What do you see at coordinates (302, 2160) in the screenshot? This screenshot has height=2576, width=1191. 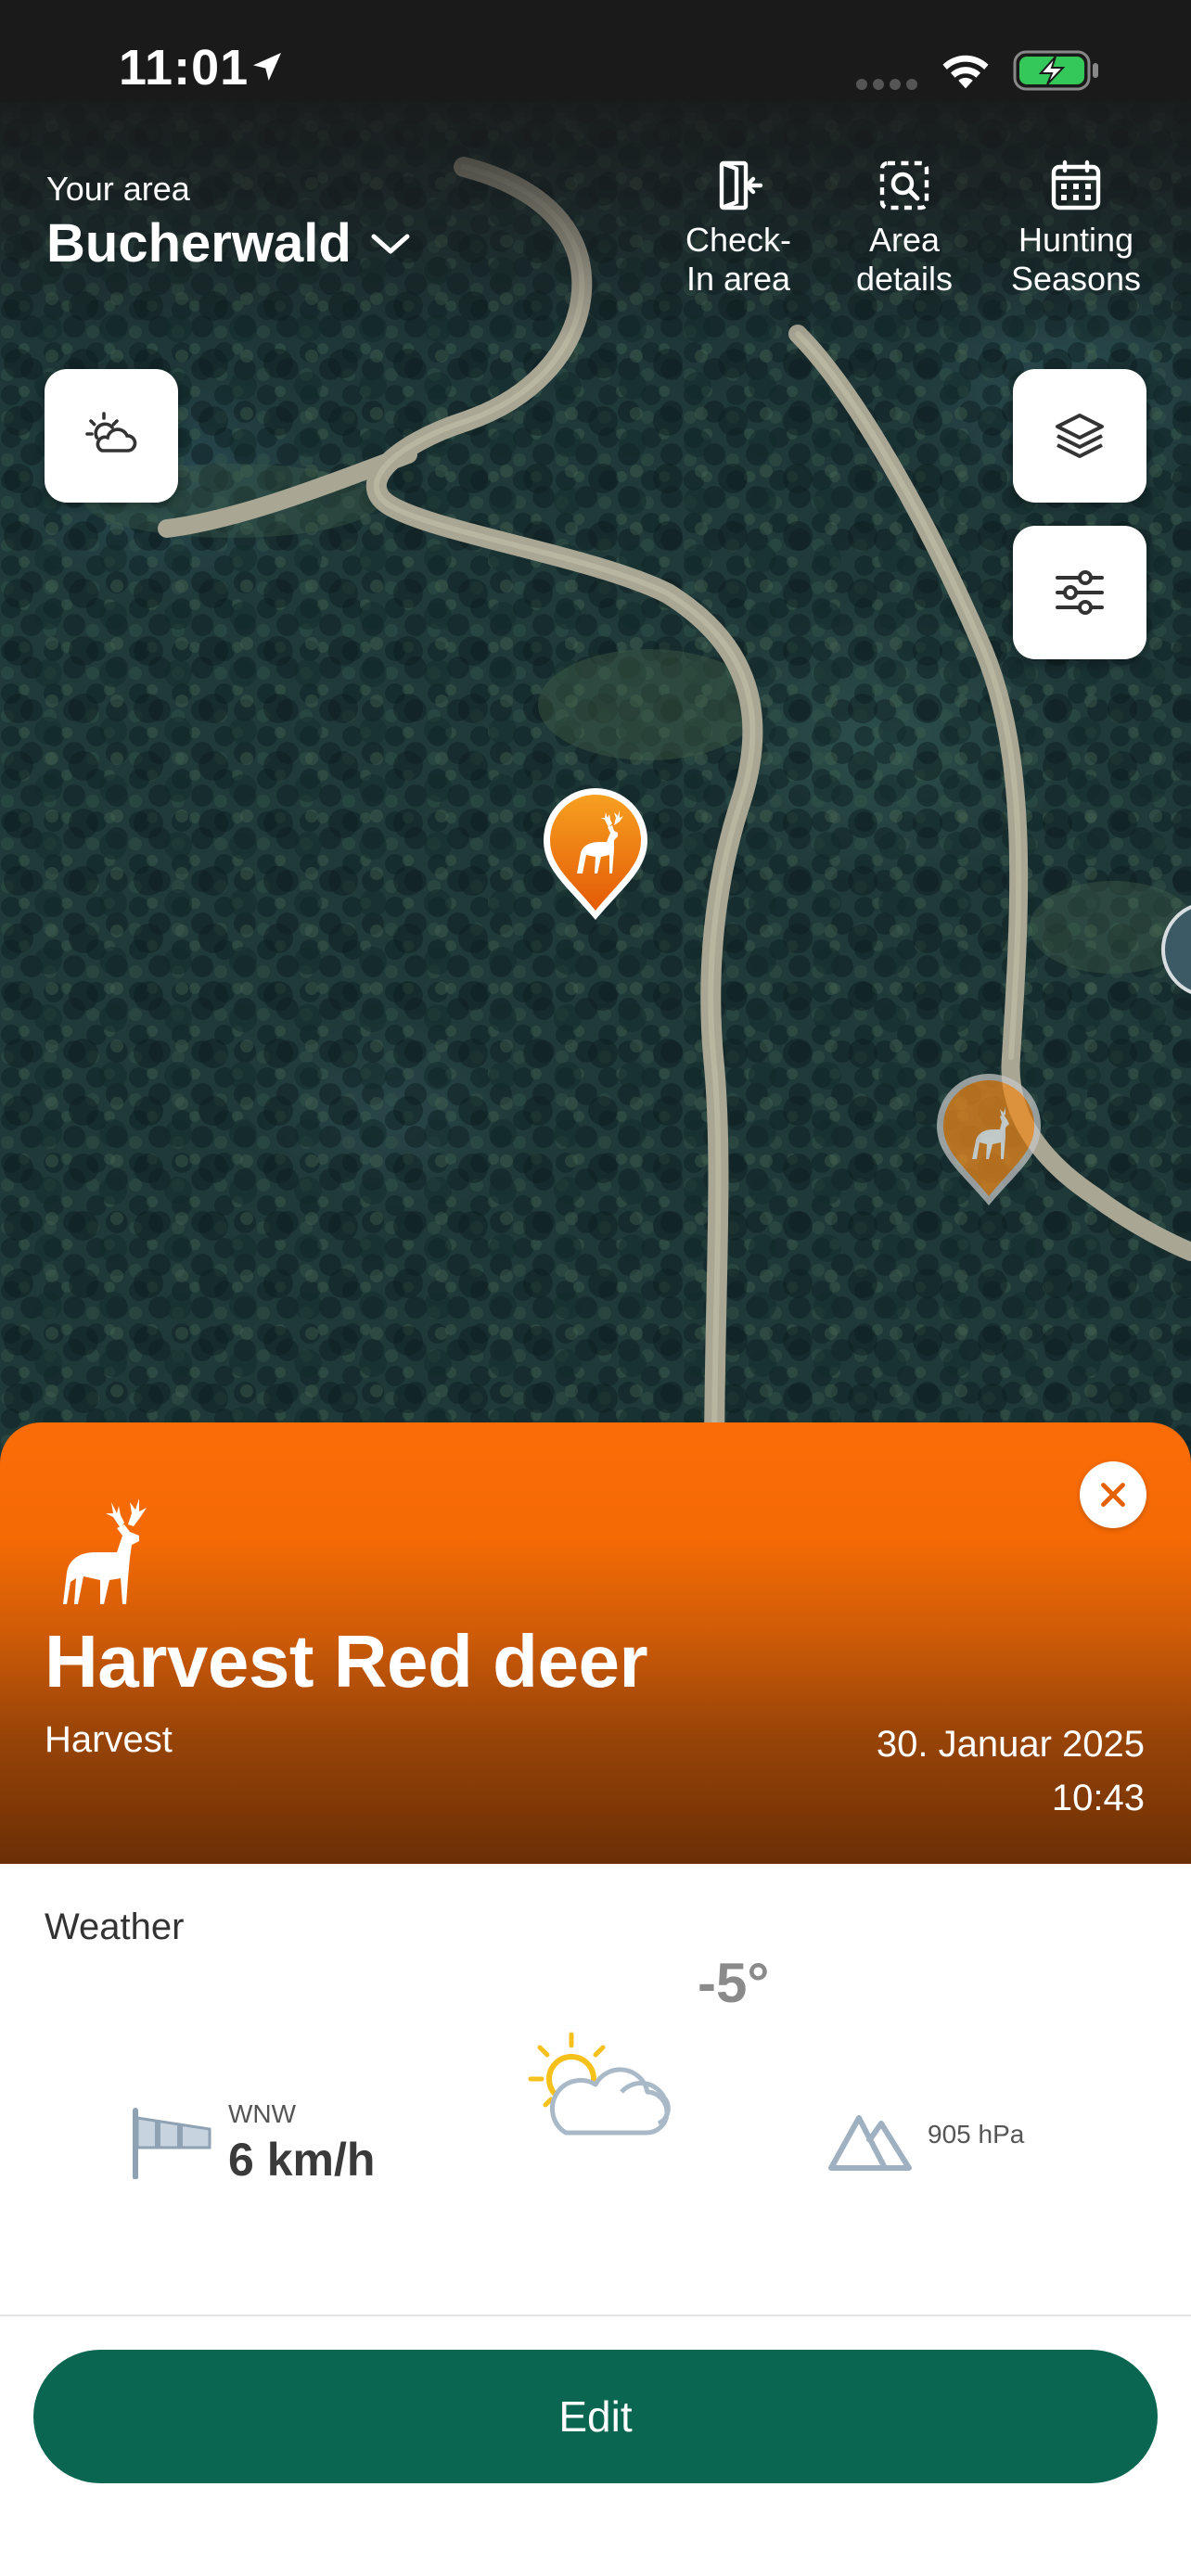 I see `wind-speed: 6 km/h` at bounding box center [302, 2160].